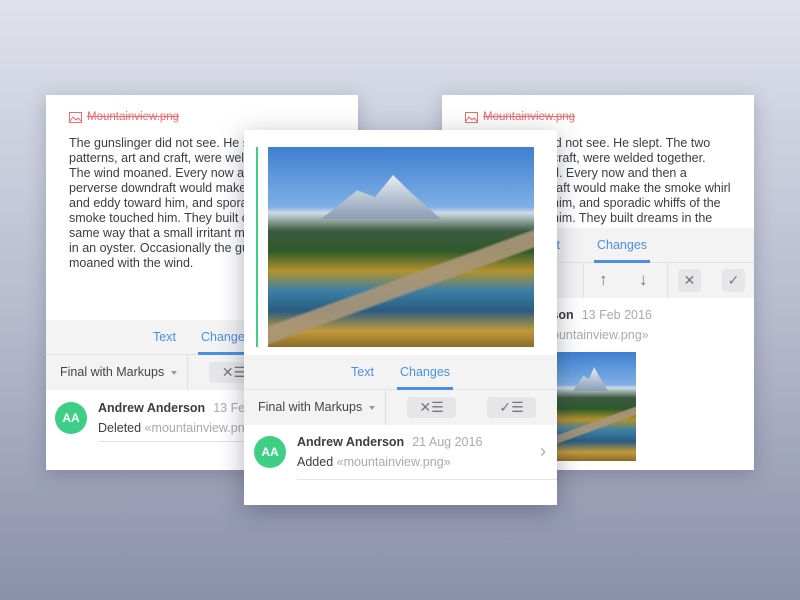 The image size is (800, 600). Describe the element at coordinates (733, 280) in the screenshot. I see `accept-button: ✓` at that location.